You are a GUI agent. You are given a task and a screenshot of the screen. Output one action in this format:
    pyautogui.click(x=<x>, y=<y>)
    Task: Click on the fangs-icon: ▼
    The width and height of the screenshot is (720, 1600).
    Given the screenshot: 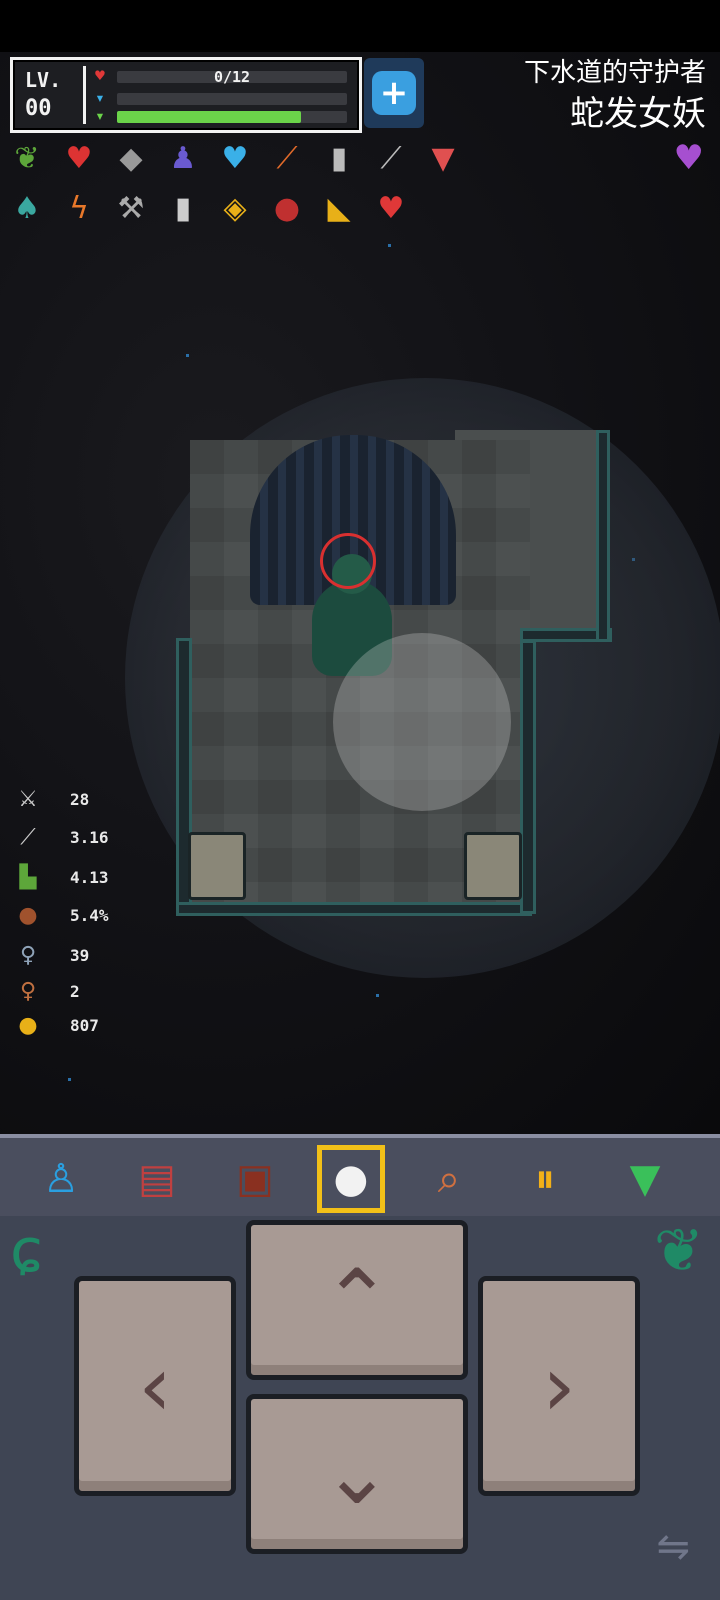 What is the action you would take?
    pyautogui.click(x=443, y=159)
    